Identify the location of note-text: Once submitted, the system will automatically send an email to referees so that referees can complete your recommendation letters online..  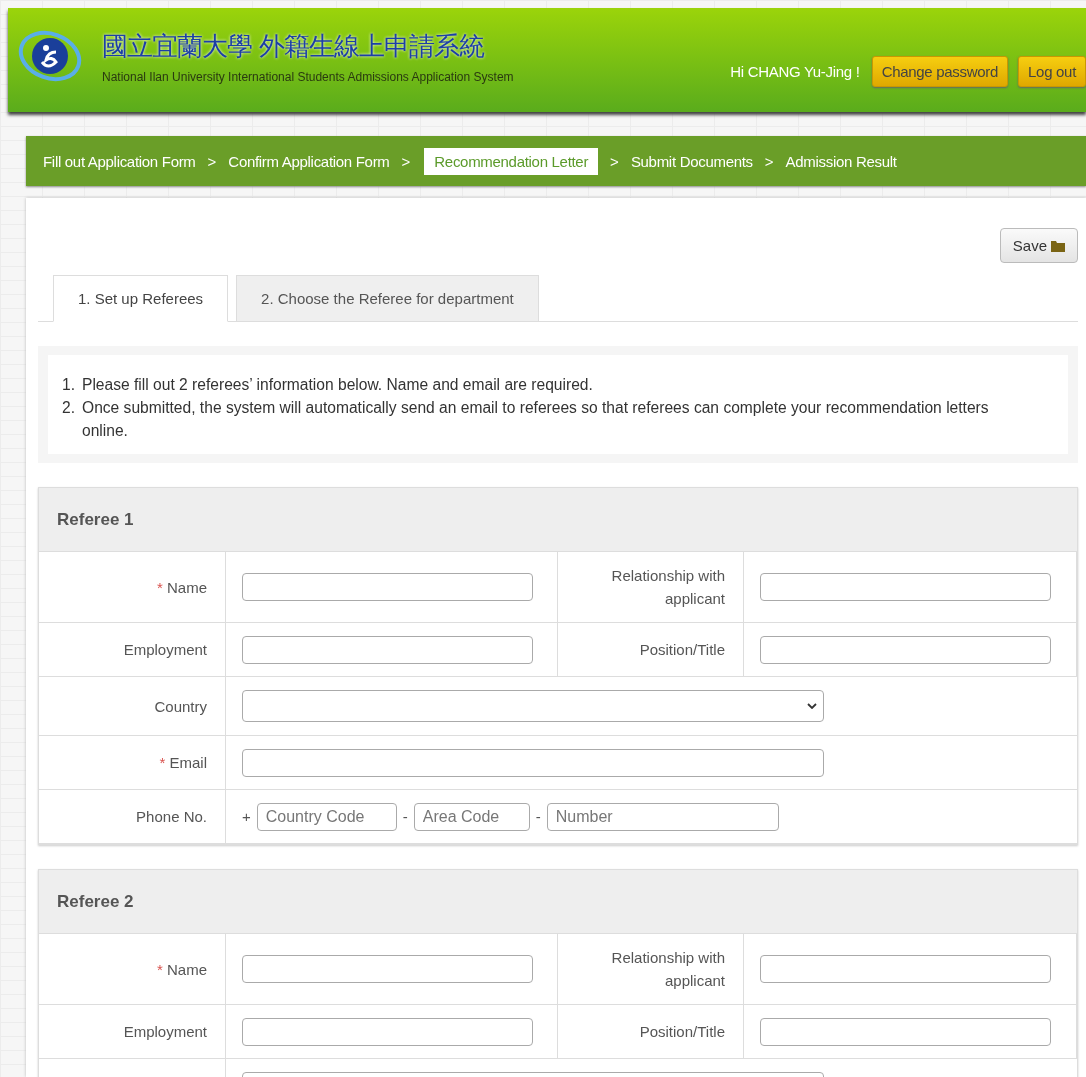
(536, 419).